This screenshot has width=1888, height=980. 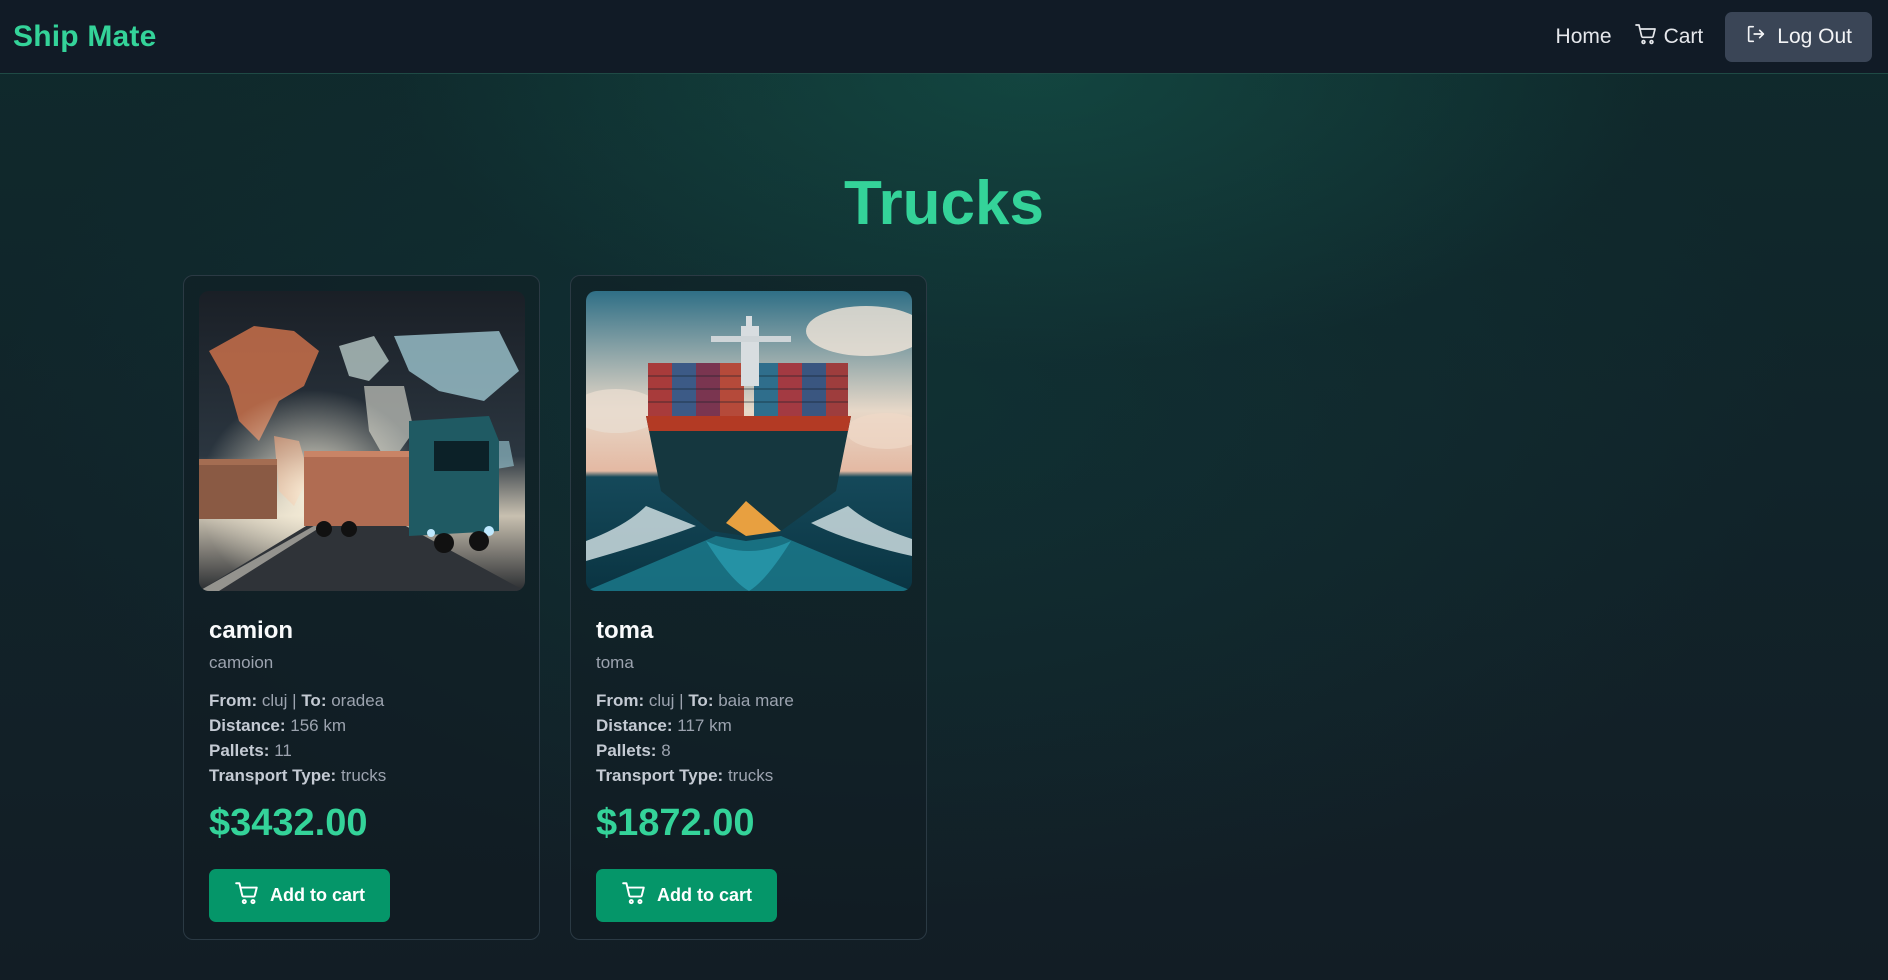 I want to click on container-ship-image, so click(x=749, y=441).